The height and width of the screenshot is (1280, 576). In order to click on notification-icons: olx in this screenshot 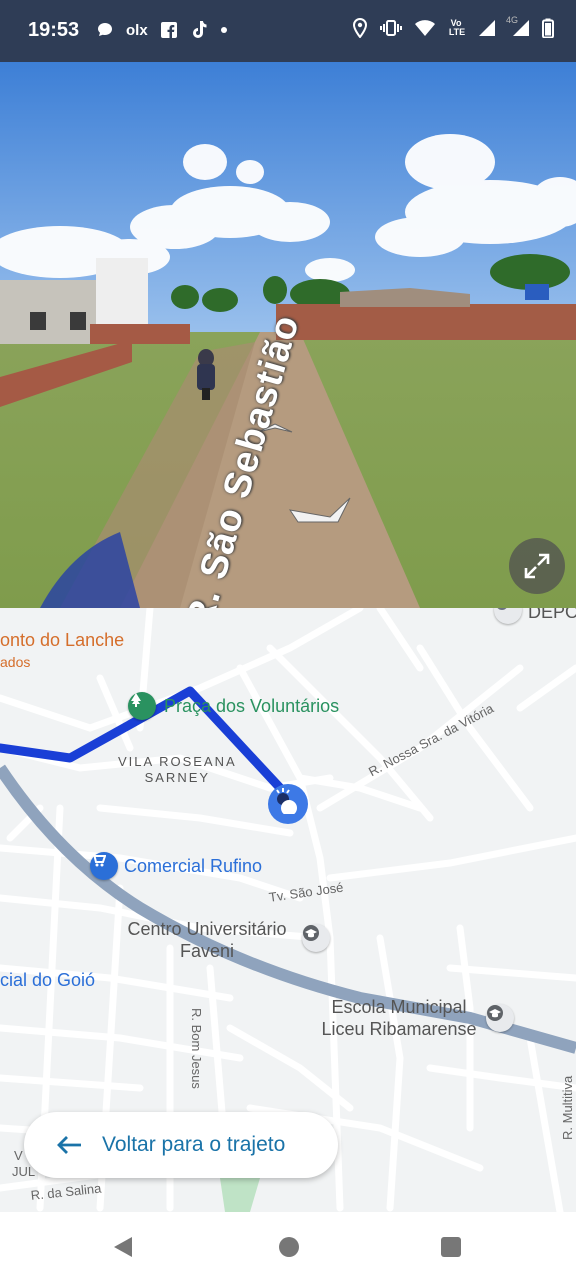, I will do `click(162, 30)`.